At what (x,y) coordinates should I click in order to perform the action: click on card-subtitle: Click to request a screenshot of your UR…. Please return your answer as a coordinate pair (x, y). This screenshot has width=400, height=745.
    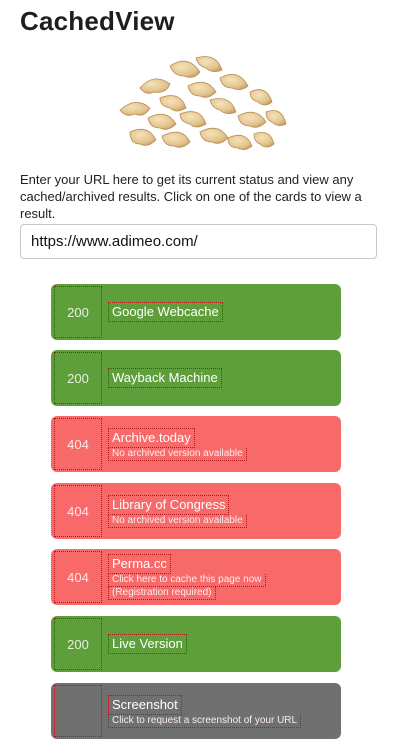
    Looking at the image, I should click on (205, 721).